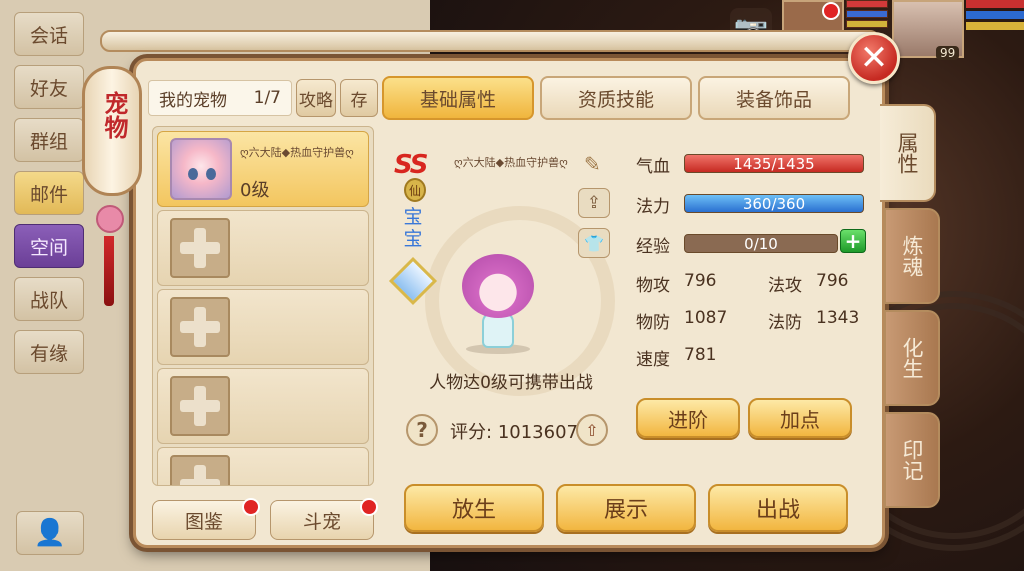 The image size is (1024, 571). What do you see at coordinates (832, 281) in the screenshot?
I see `mag-atk-value: 796` at bounding box center [832, 281].